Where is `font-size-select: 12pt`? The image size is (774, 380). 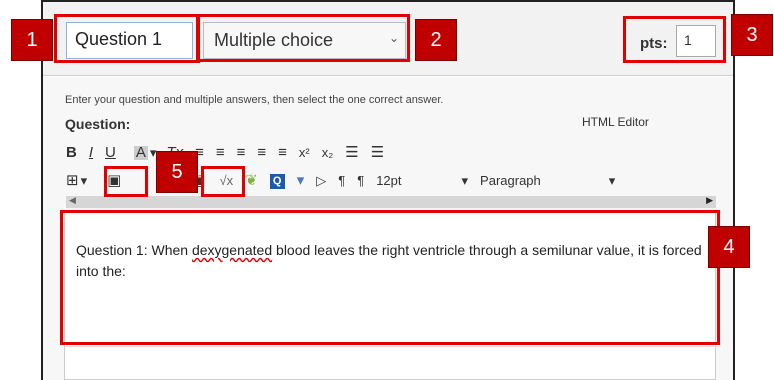 font-size-select: 12pt is located at coordinates (388, 181).